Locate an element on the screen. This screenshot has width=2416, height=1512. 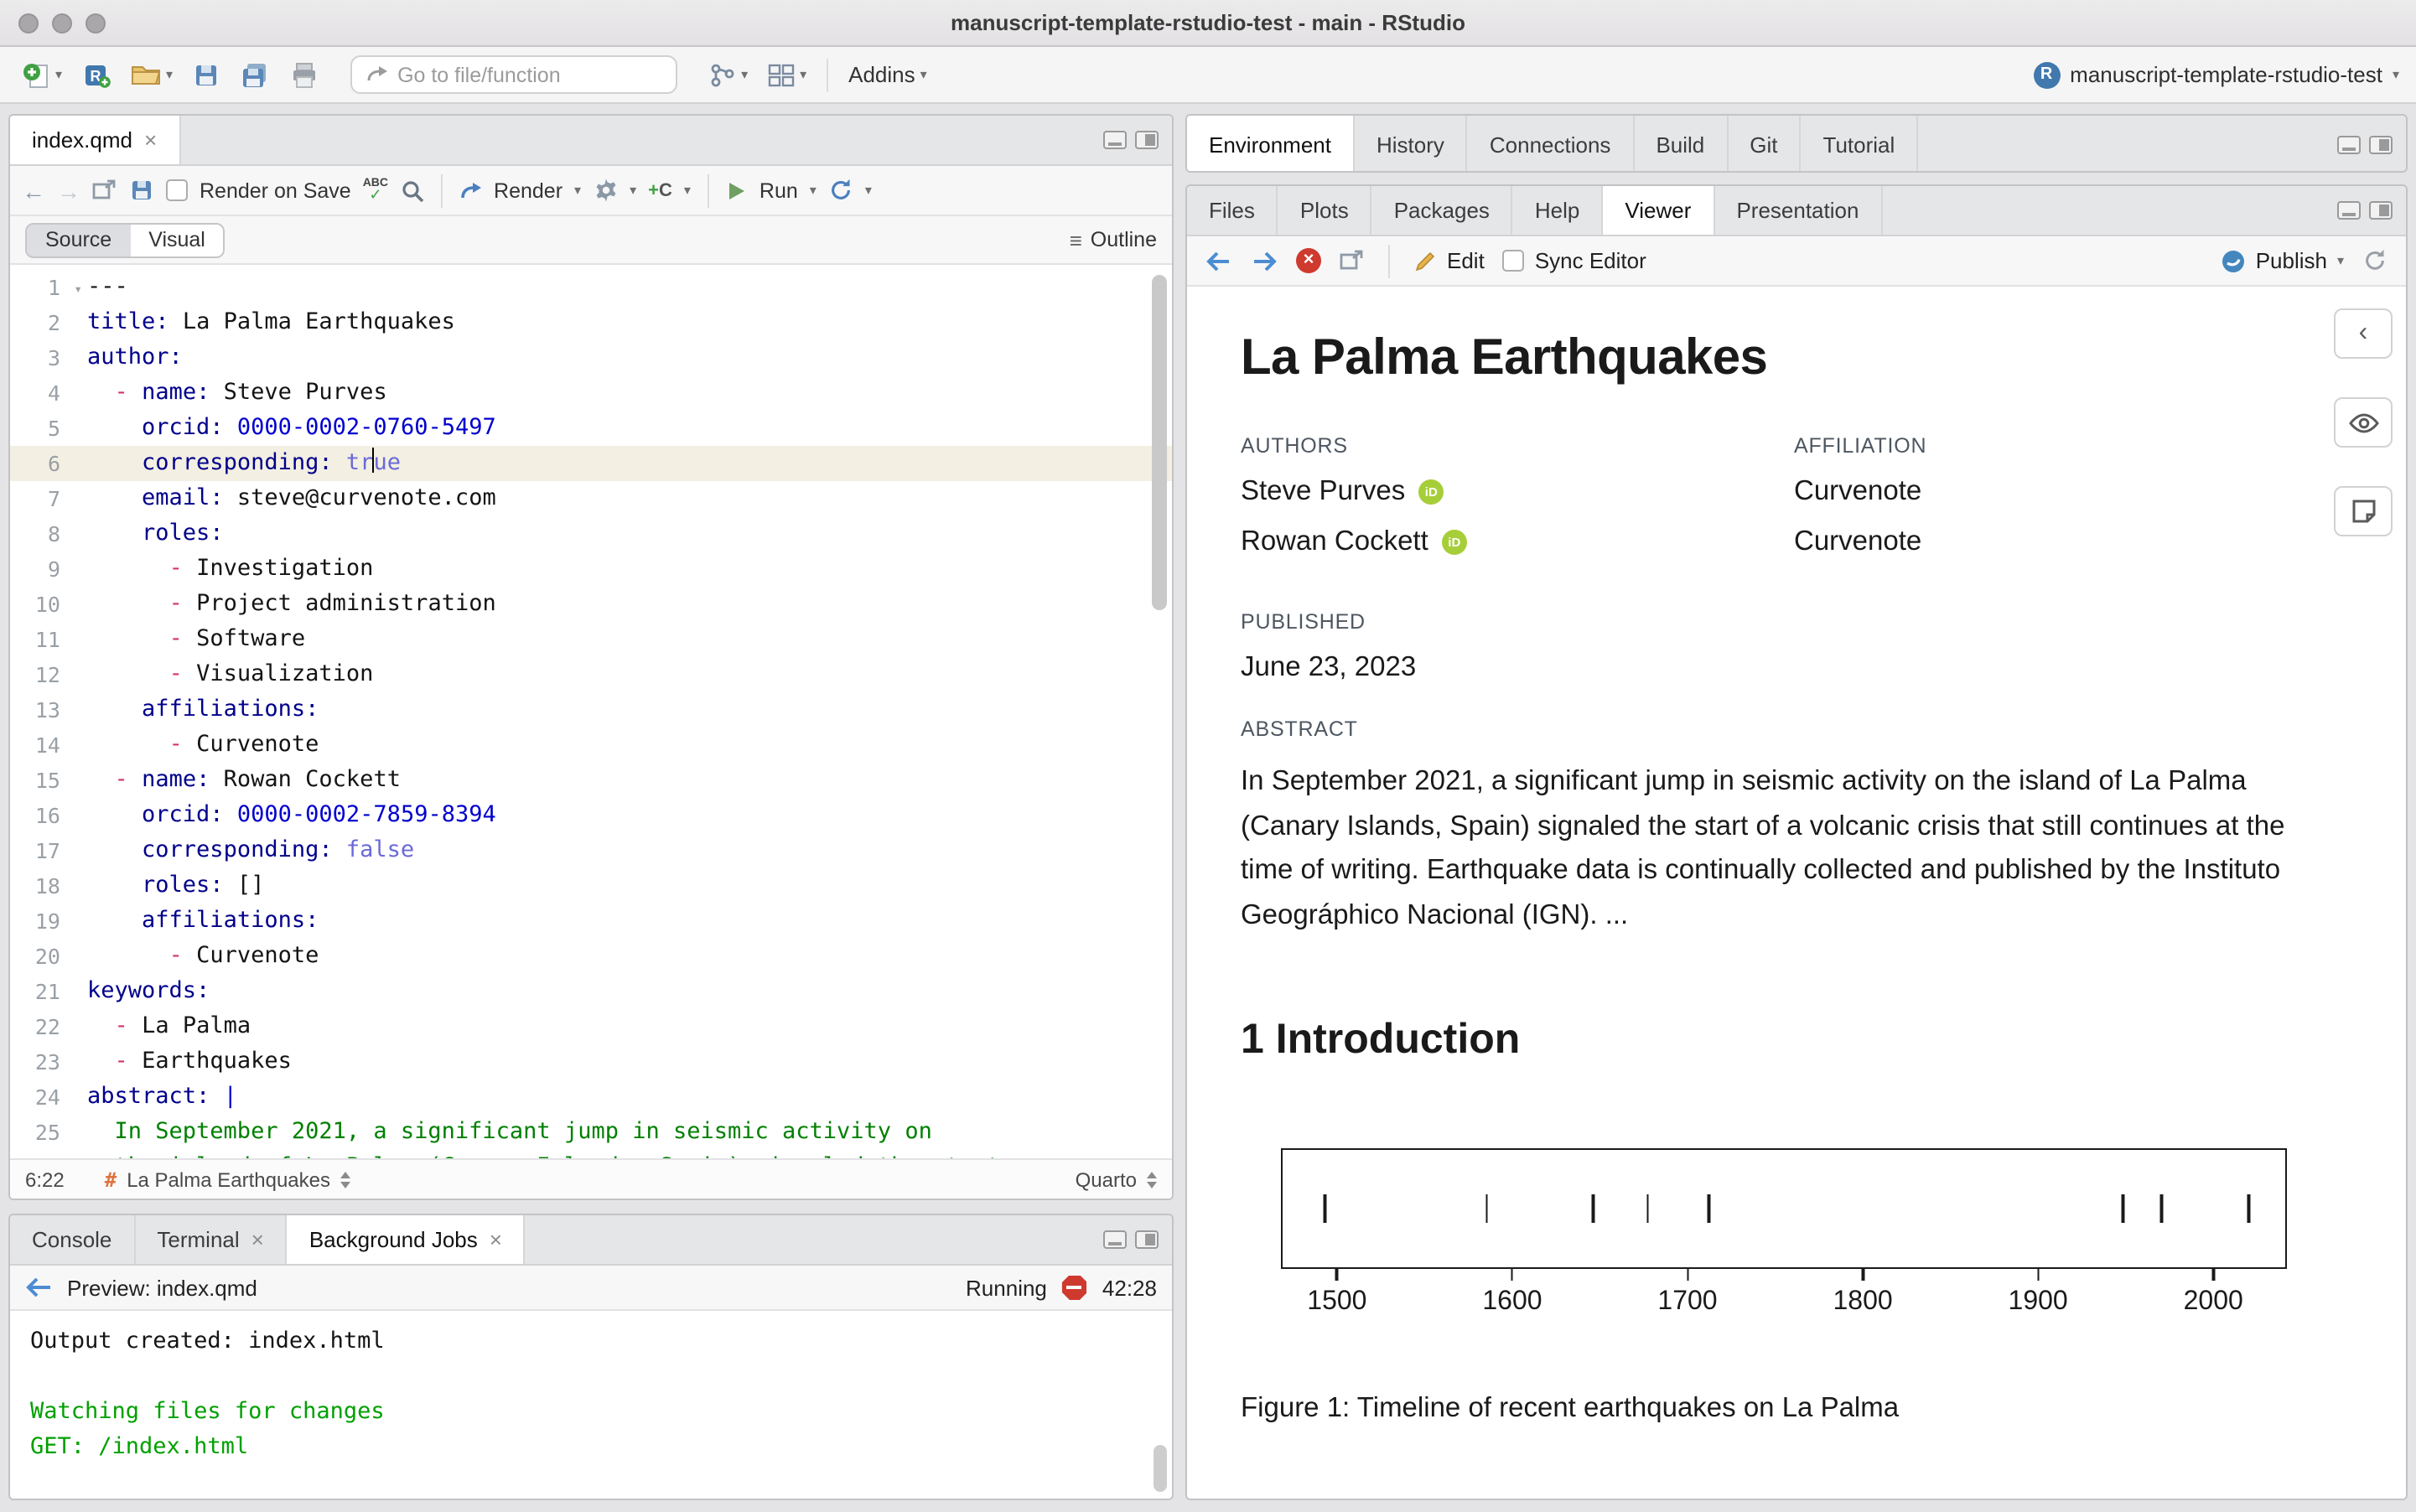
code-line-14: 14 - Curvenote is located at coordinates (591, 745).